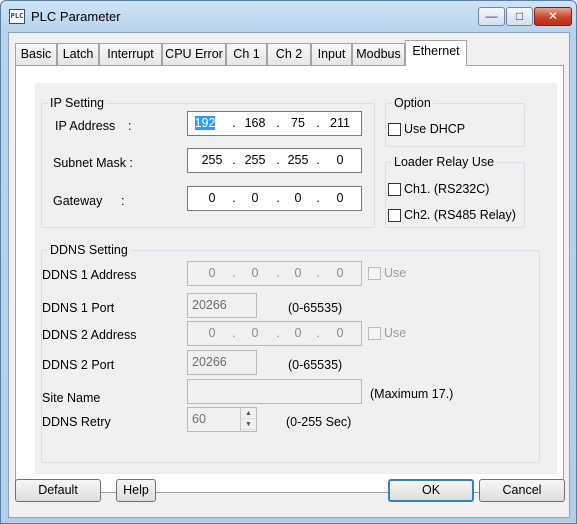 Image resolution: width=577 pixels, height=524 pixels. Describe the element at coordinates (395, 273) in the screenshot. I see `ddns1-use-label: Use` at that location.